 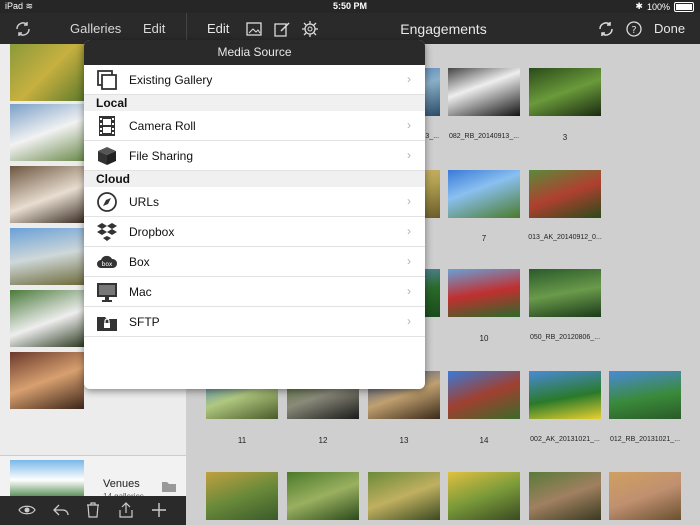 What do you see at coordinates (139, 262) in the screenshot?
I see `box-label: Box` at bounding box center [139, 262].